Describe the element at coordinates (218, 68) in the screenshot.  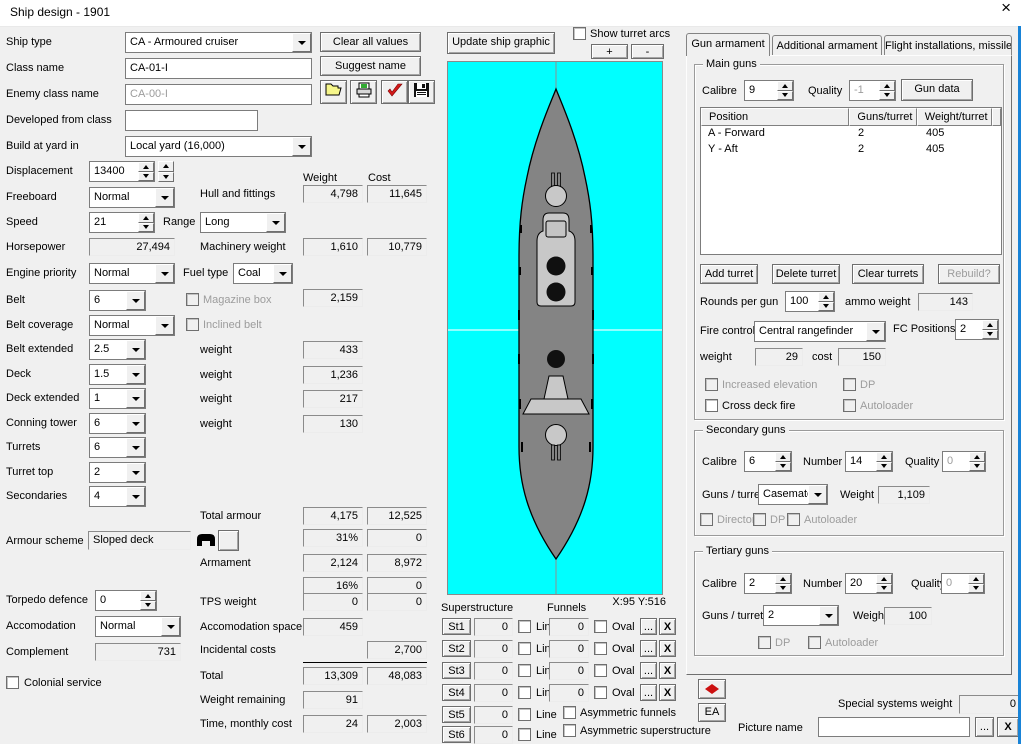
I see `class-name-input: CA-01-I` at that location.